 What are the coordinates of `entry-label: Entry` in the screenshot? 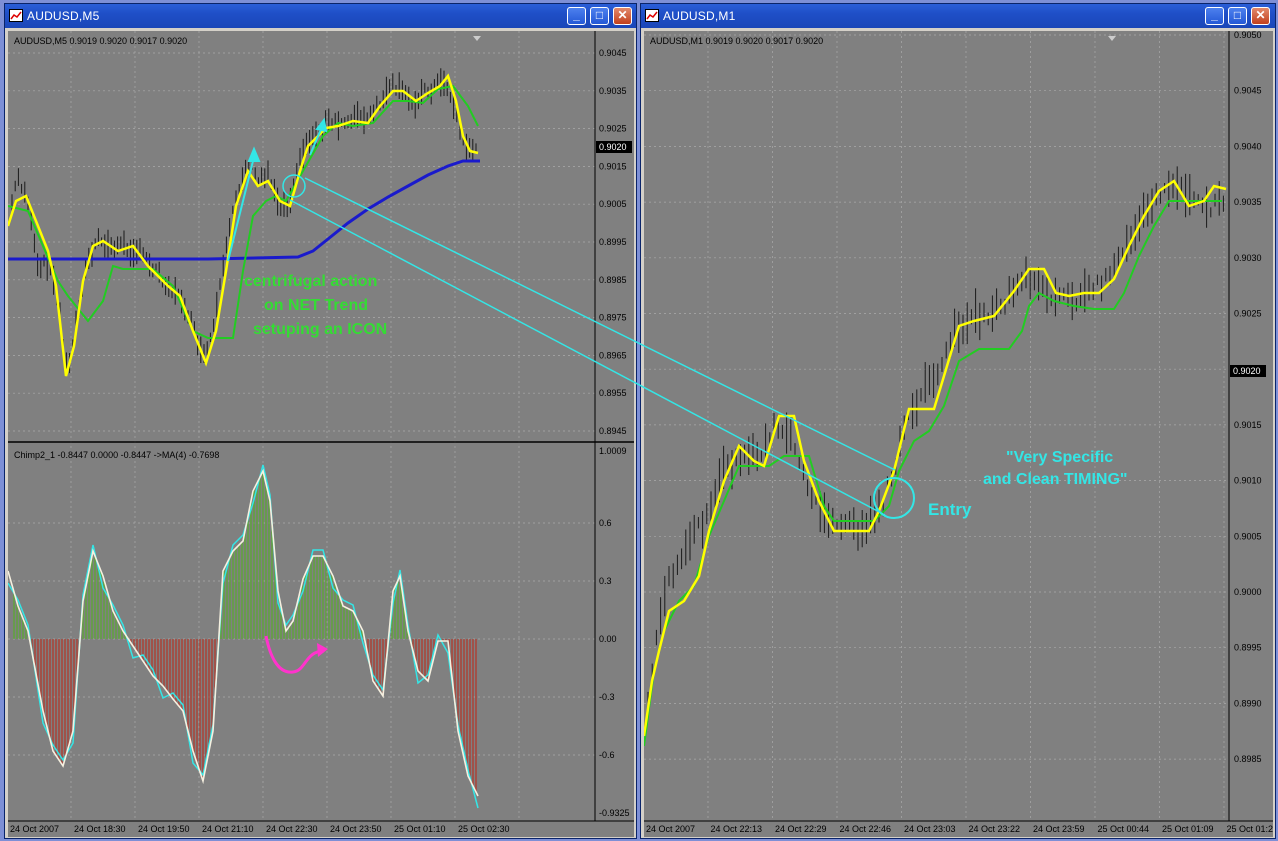 It's located at (950, 509).